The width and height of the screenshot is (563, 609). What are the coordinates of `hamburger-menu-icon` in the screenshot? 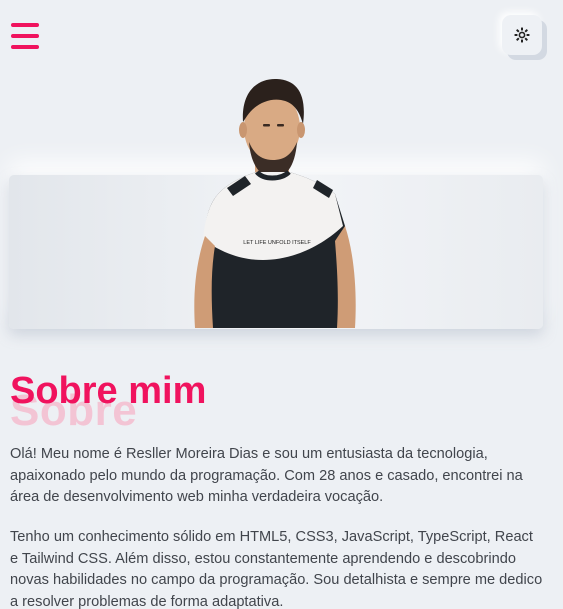 It's located at (25, 36).